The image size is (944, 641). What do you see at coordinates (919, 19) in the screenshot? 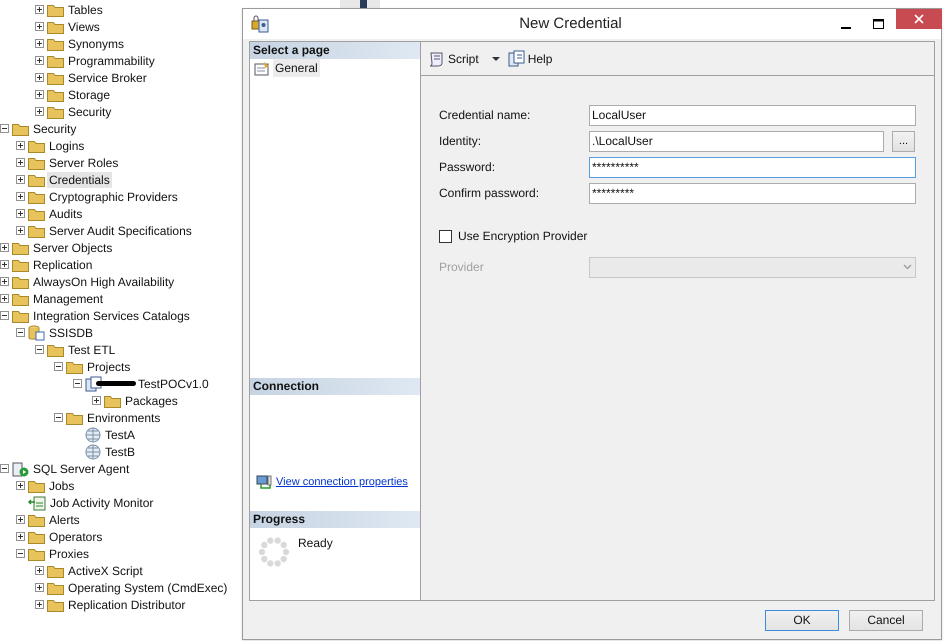
I see `close-button` at bounding box center [919, 19].